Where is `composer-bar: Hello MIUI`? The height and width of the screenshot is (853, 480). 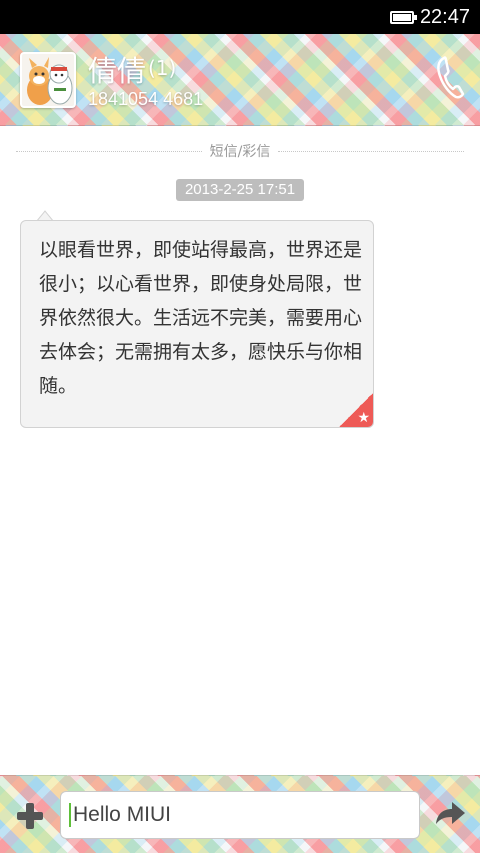
composer-bar: Hello MIUI is located at coordinates (240, 814).